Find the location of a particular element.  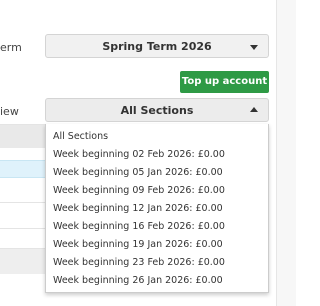

dropdown-option: Week beginning 23 Feb 2026: £0.00 is located at coordinates (157, 263).